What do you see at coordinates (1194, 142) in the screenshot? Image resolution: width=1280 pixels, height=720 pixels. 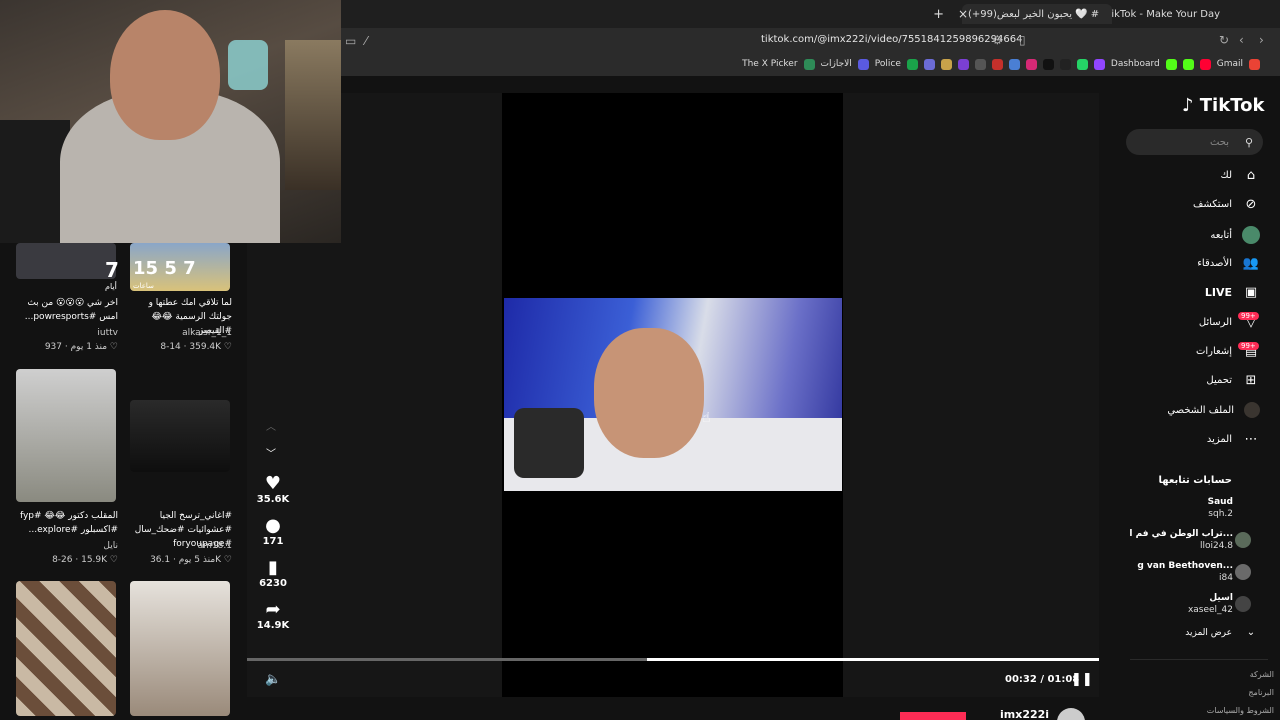 I see `search-input: بحث ⚲` at bounding box center [1194, 142].